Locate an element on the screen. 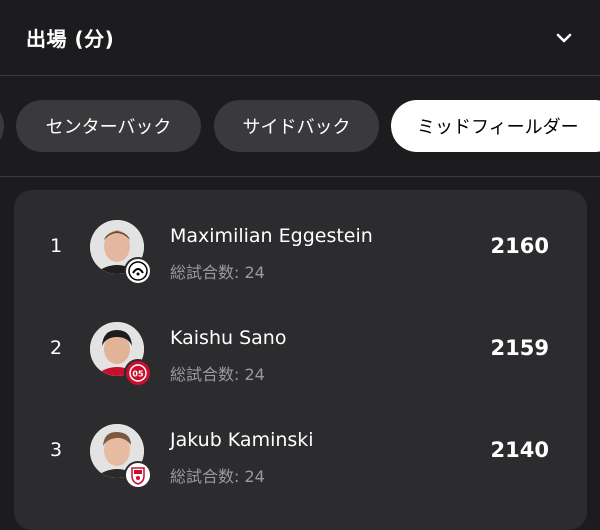 The image size is (600, 530). mainz-05-crest-icon: 05 is located at coordinates (138, 373).